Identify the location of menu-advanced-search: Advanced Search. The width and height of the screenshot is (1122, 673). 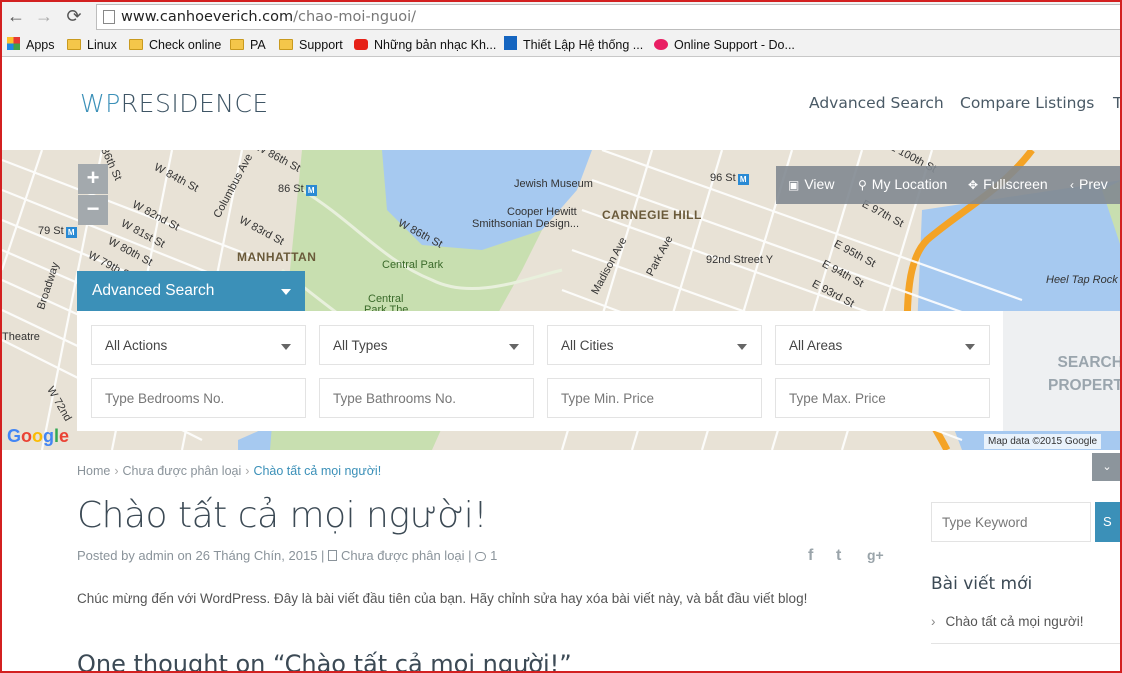
(876, 103).